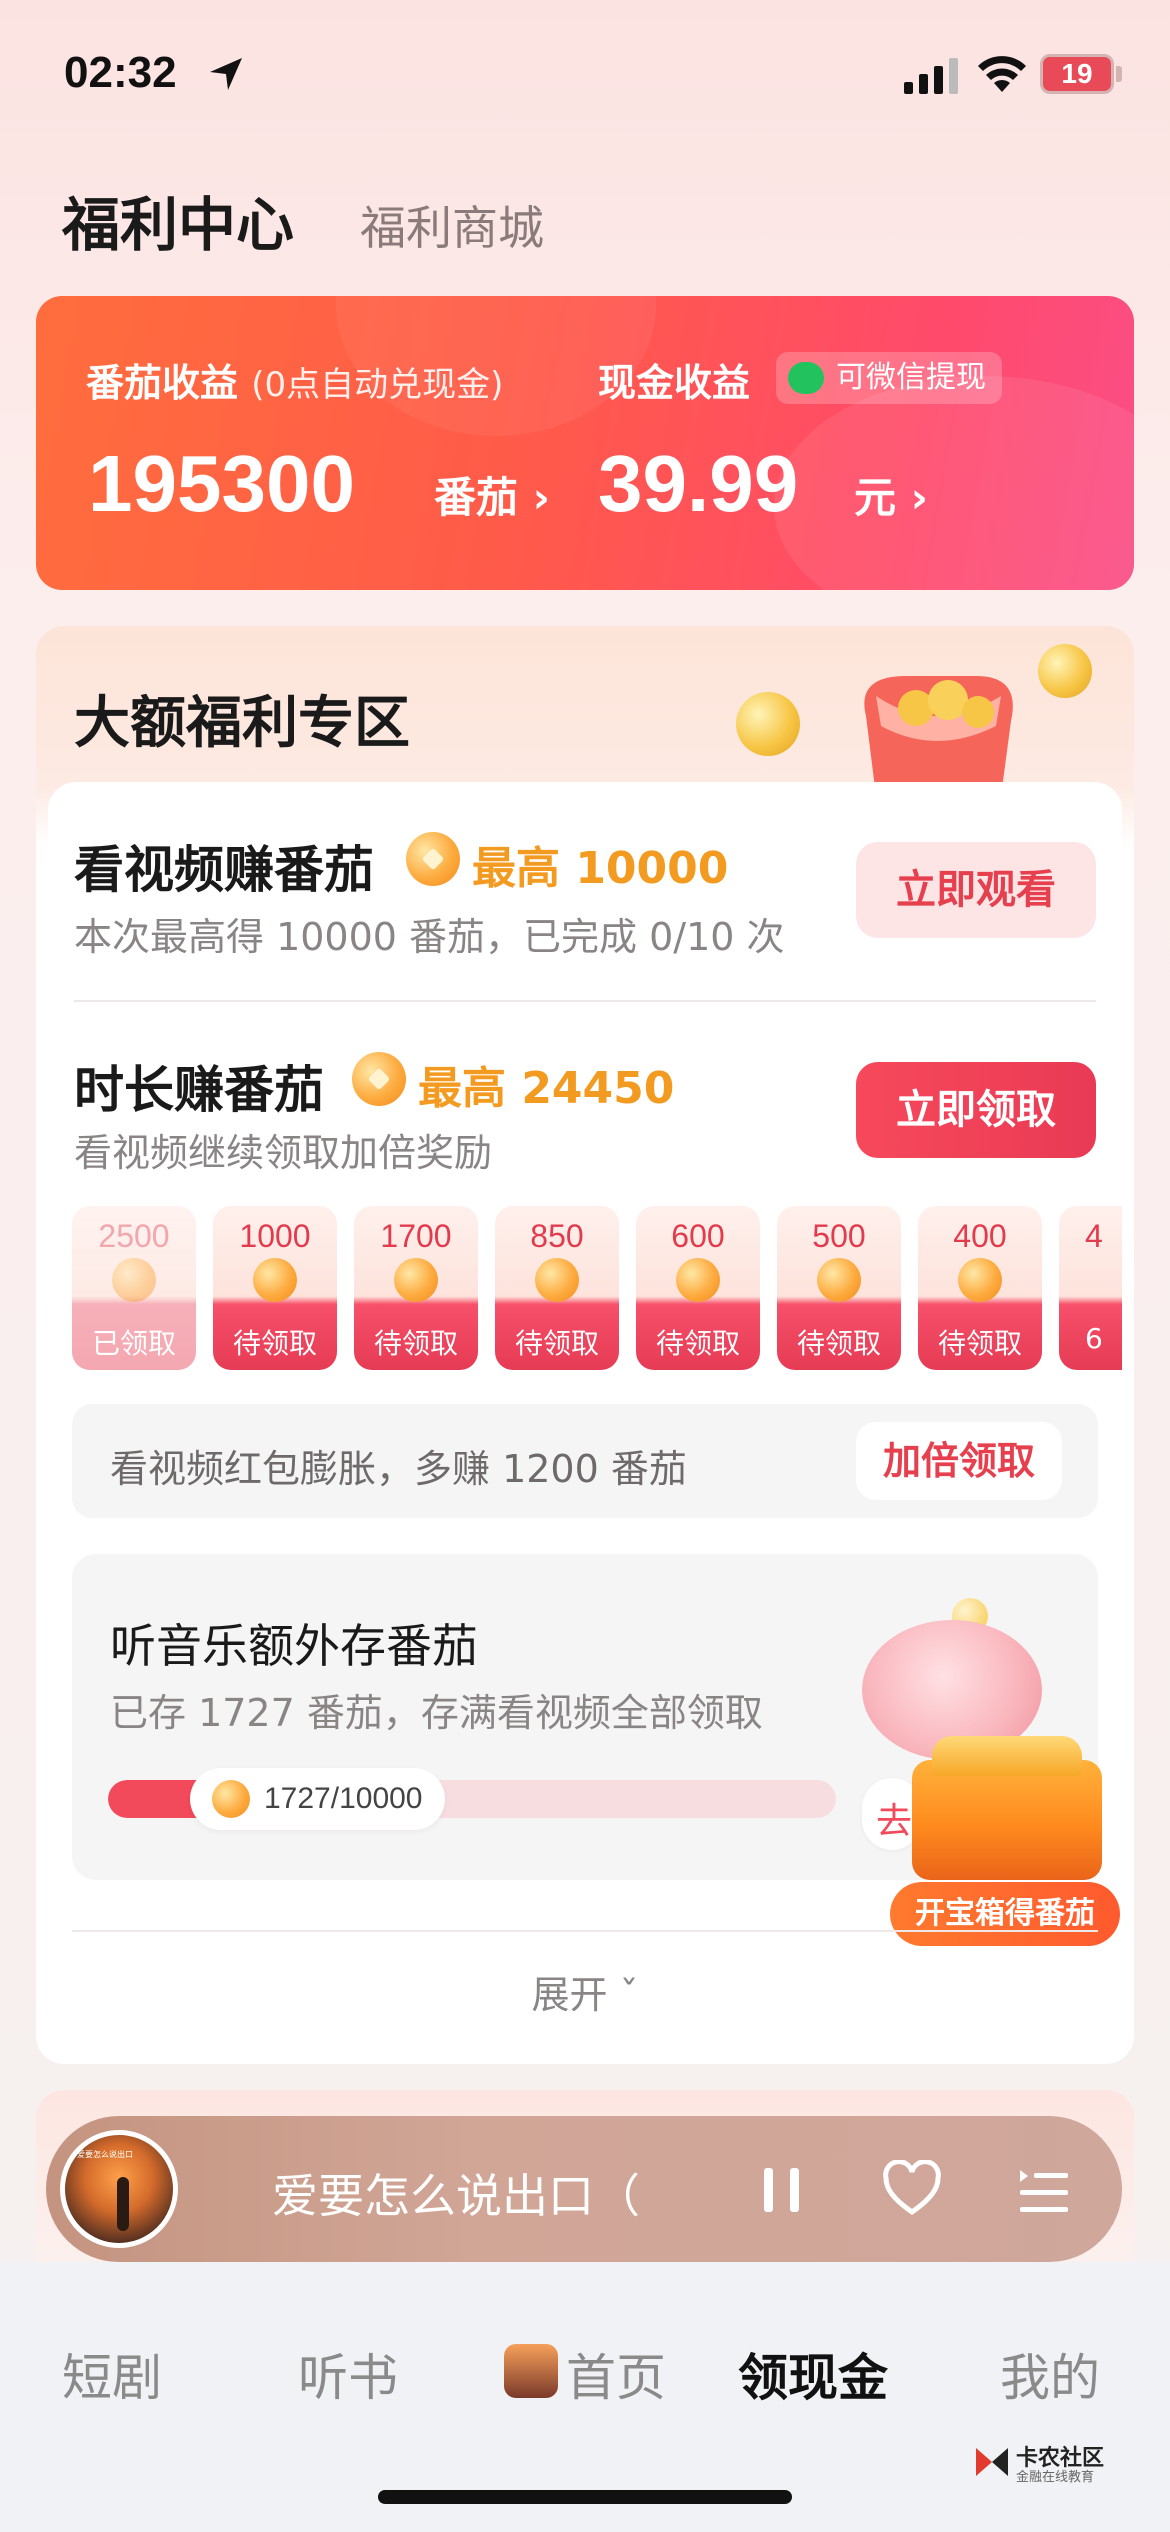 This screenshot has width=1170, height=2532. I want to click on reward-amount: 850, so click(557, 1236).